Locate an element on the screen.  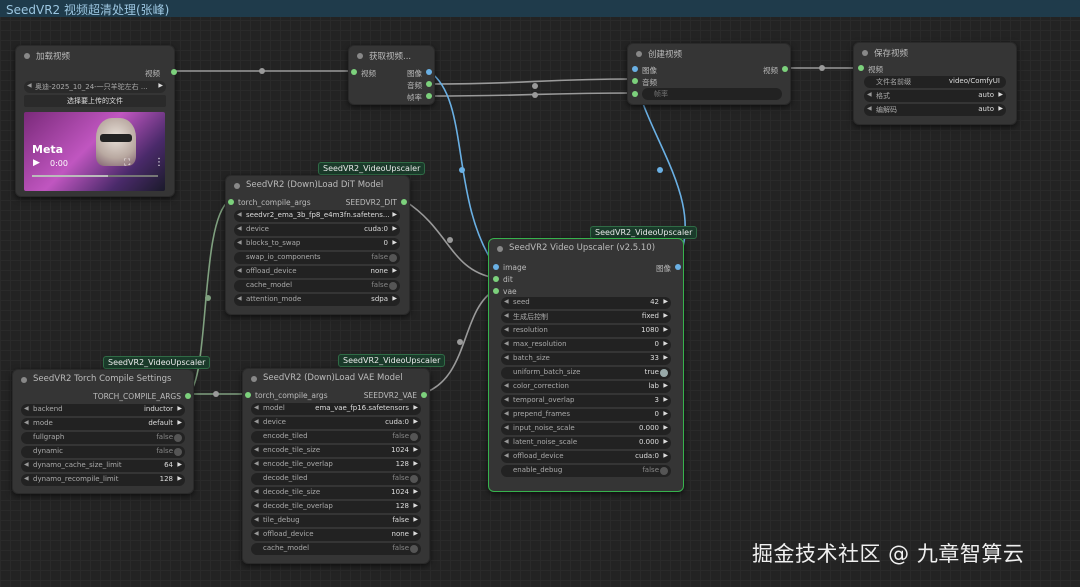
dynamo-cache-size-field: ◀ dynamo_cache_size_limit 64 ▶ is located at coordinates (103, 466).